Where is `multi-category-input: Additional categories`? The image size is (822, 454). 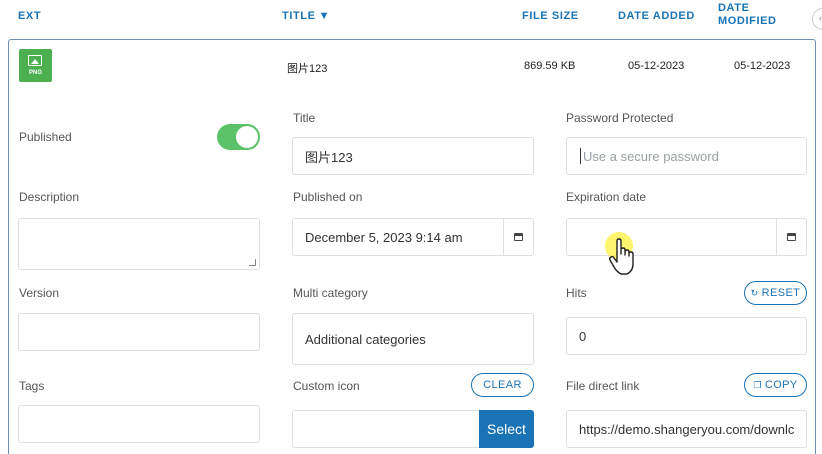
multi-category-input: Additional categories is located at coordinates (413, 339).